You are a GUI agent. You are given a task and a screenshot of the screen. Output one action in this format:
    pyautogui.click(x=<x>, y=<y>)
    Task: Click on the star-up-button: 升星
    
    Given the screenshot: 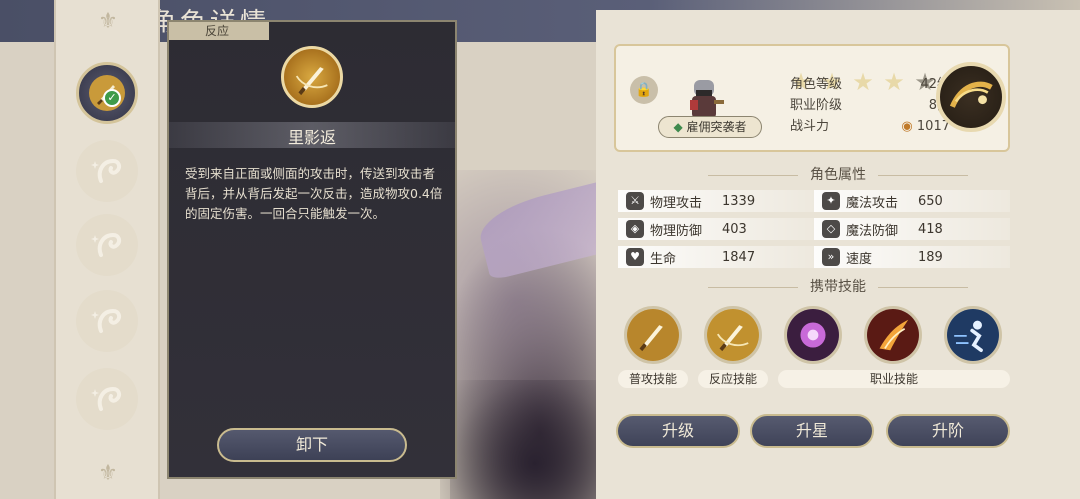 What is the action you would take?
    pyautogui.click(x=812, y=431)
    